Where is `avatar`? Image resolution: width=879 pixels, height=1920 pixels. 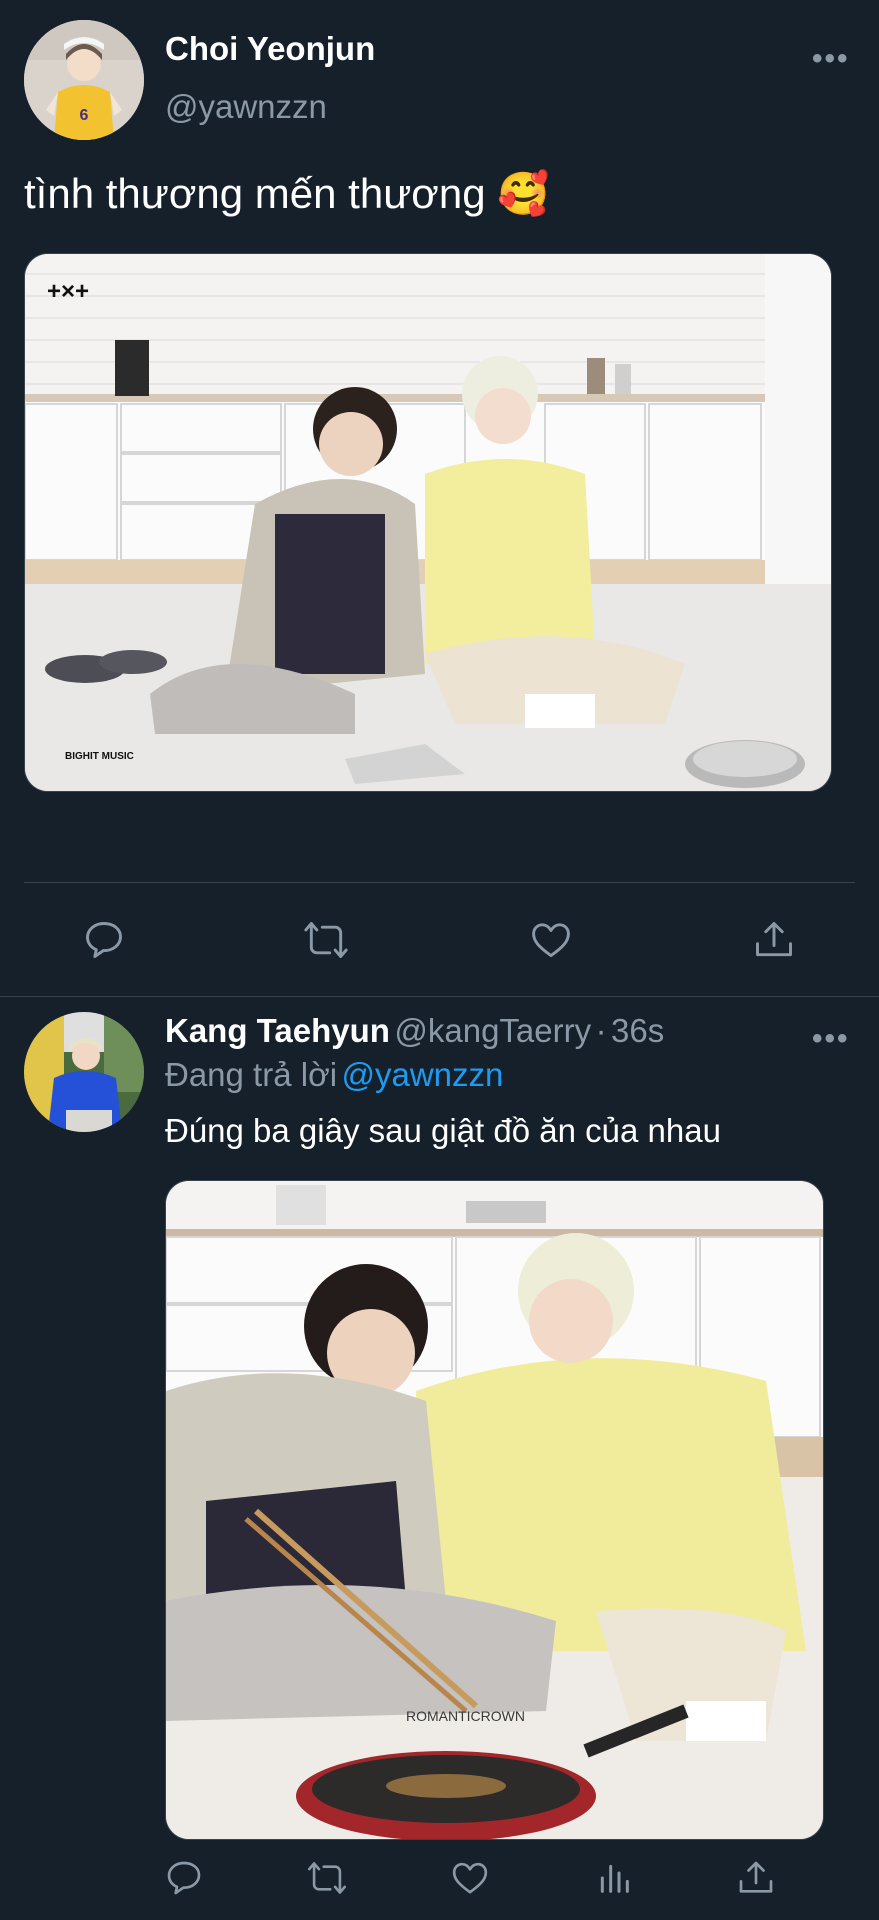
avatar is located at coordinates (84, 1072).